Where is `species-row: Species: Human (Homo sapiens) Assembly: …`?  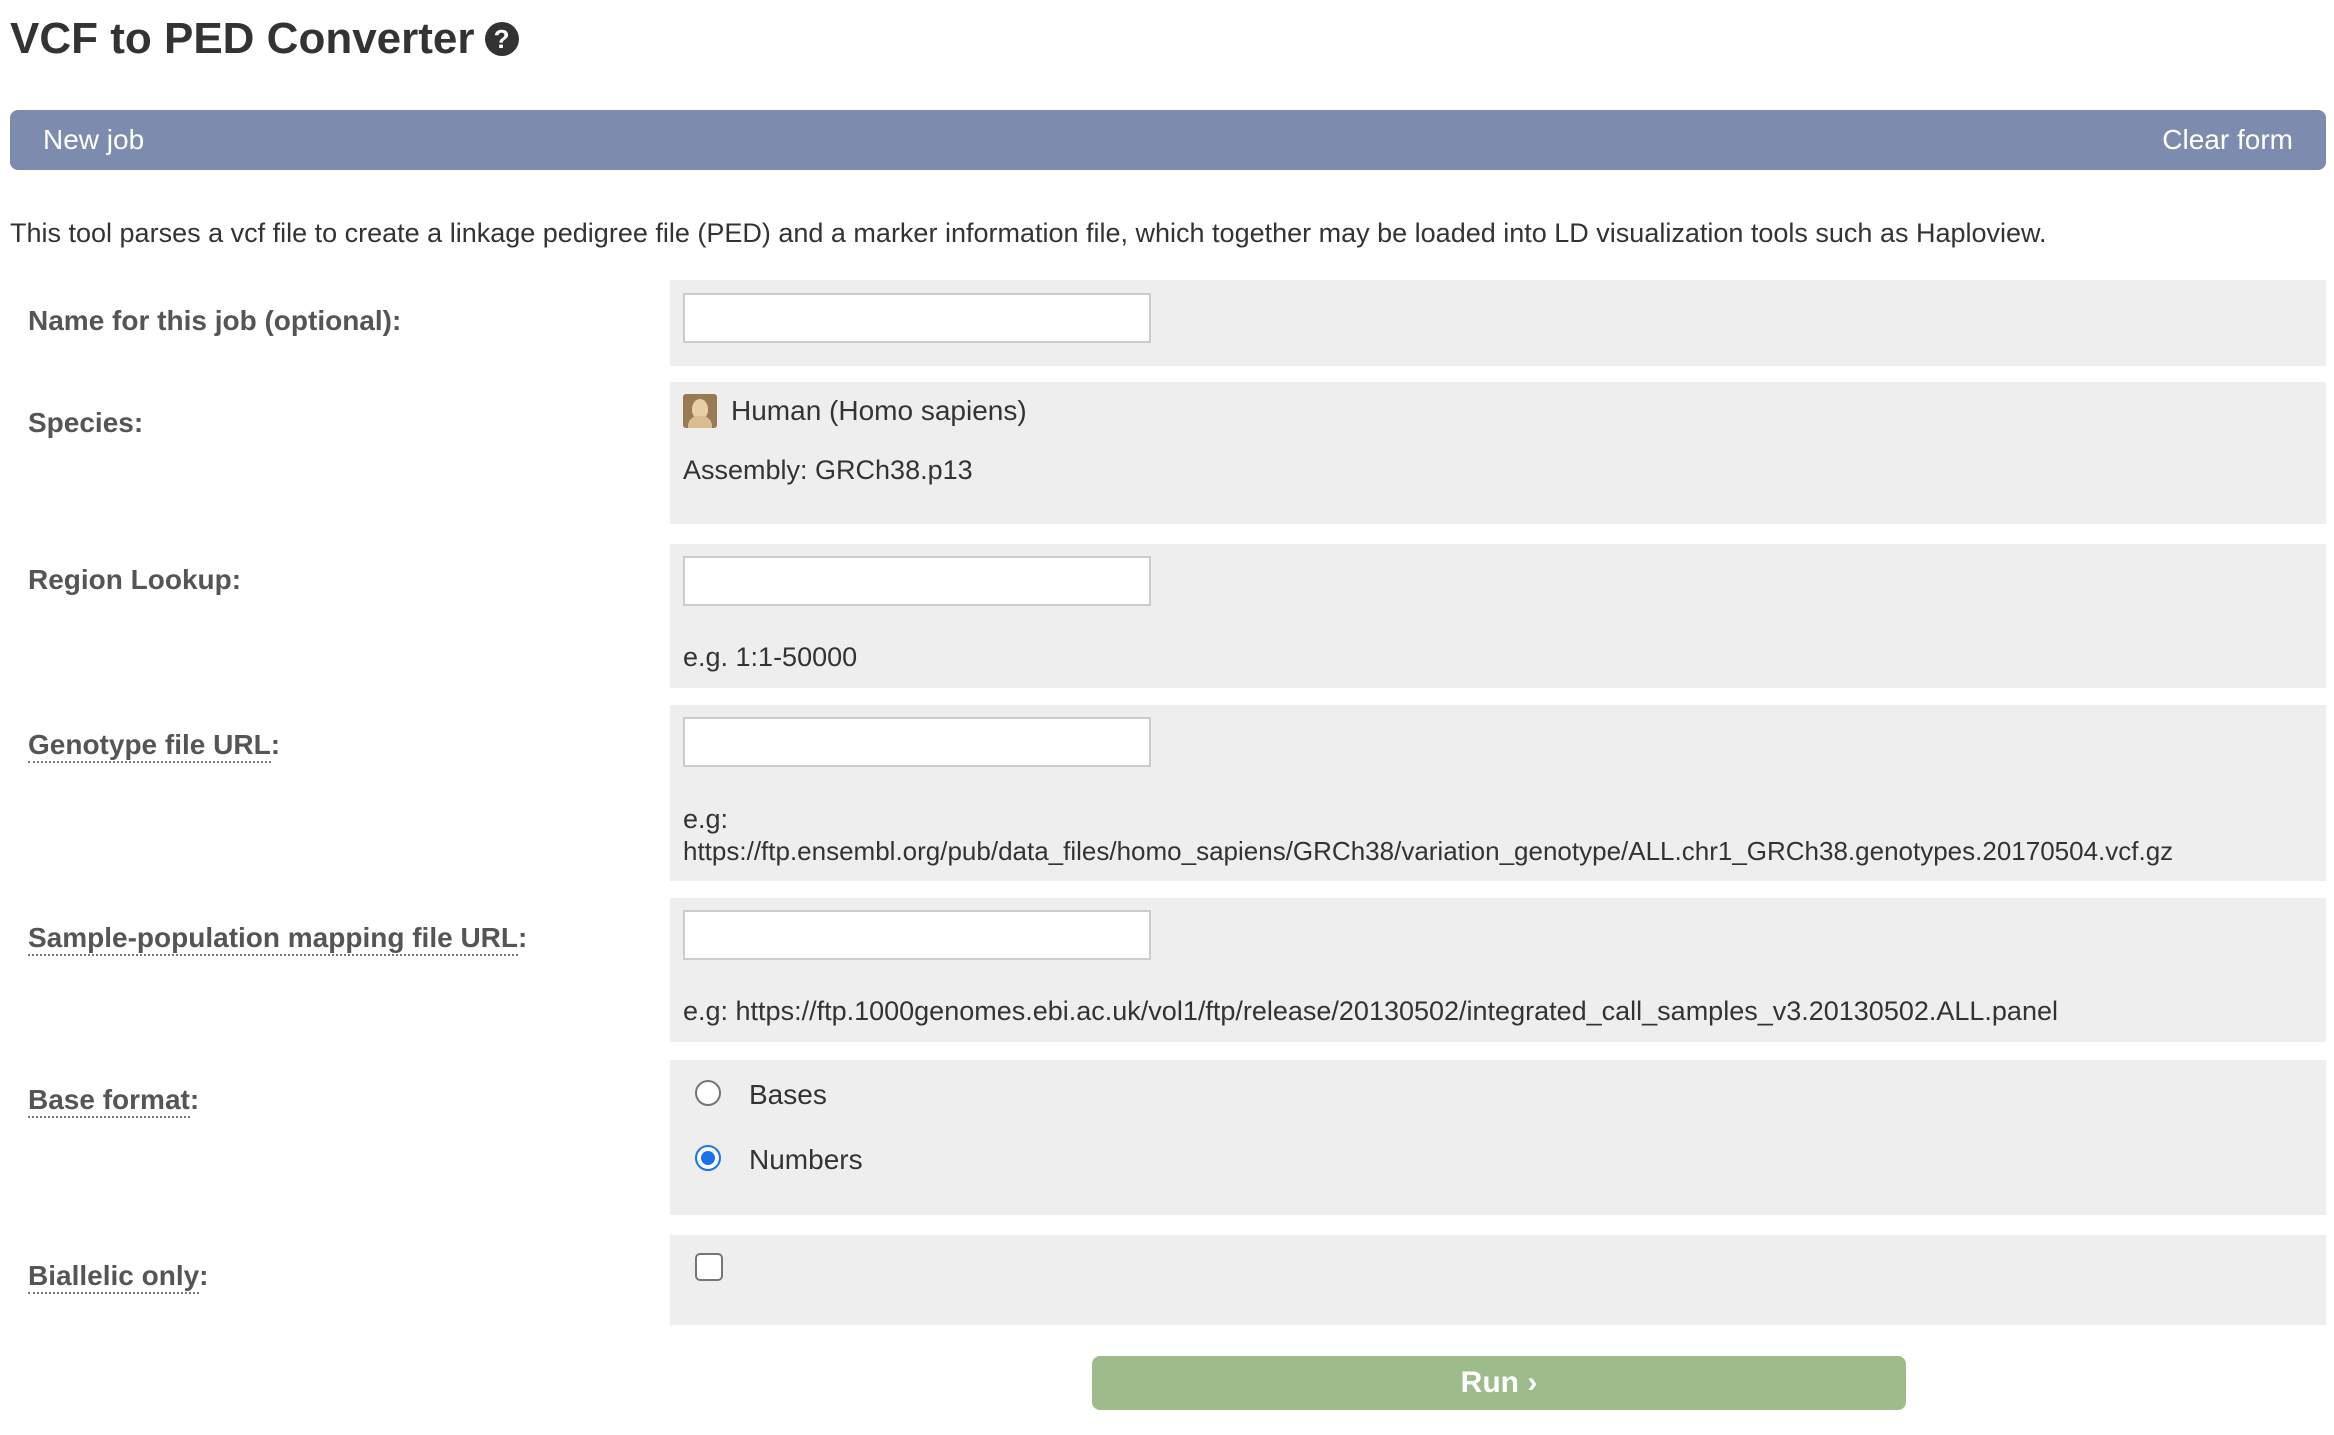 species-row: Species: Human (Homo sapiens) Assembly: … is located at coordinates (1168, 453).